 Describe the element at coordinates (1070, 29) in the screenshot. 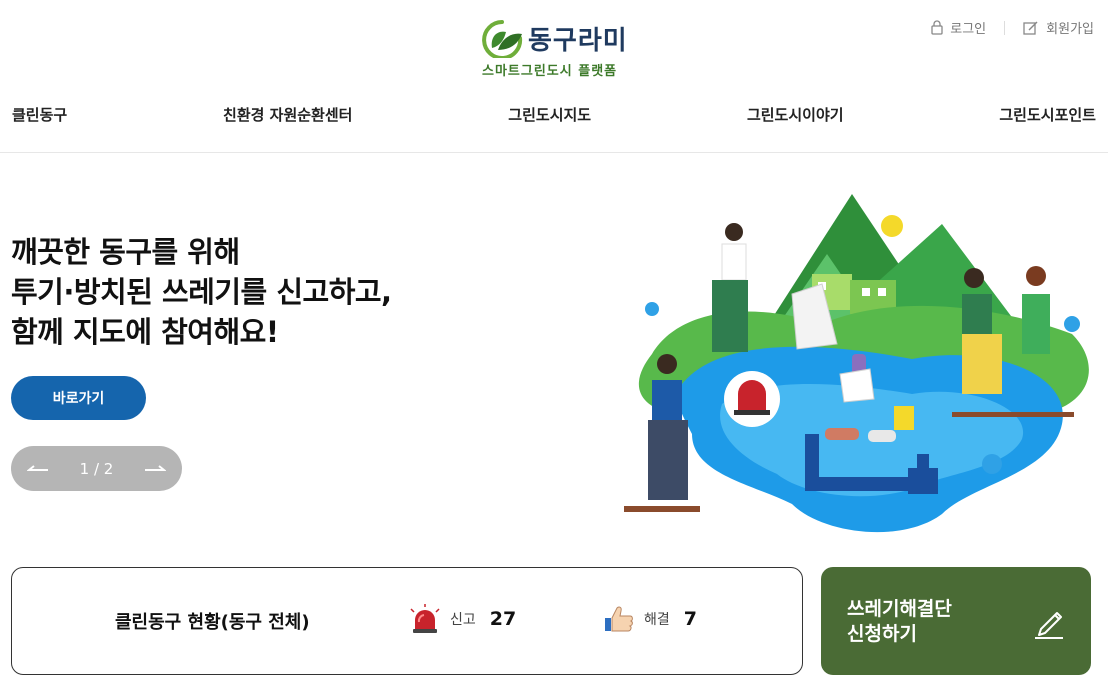

I see `signup-label: 회원가입` at that location.